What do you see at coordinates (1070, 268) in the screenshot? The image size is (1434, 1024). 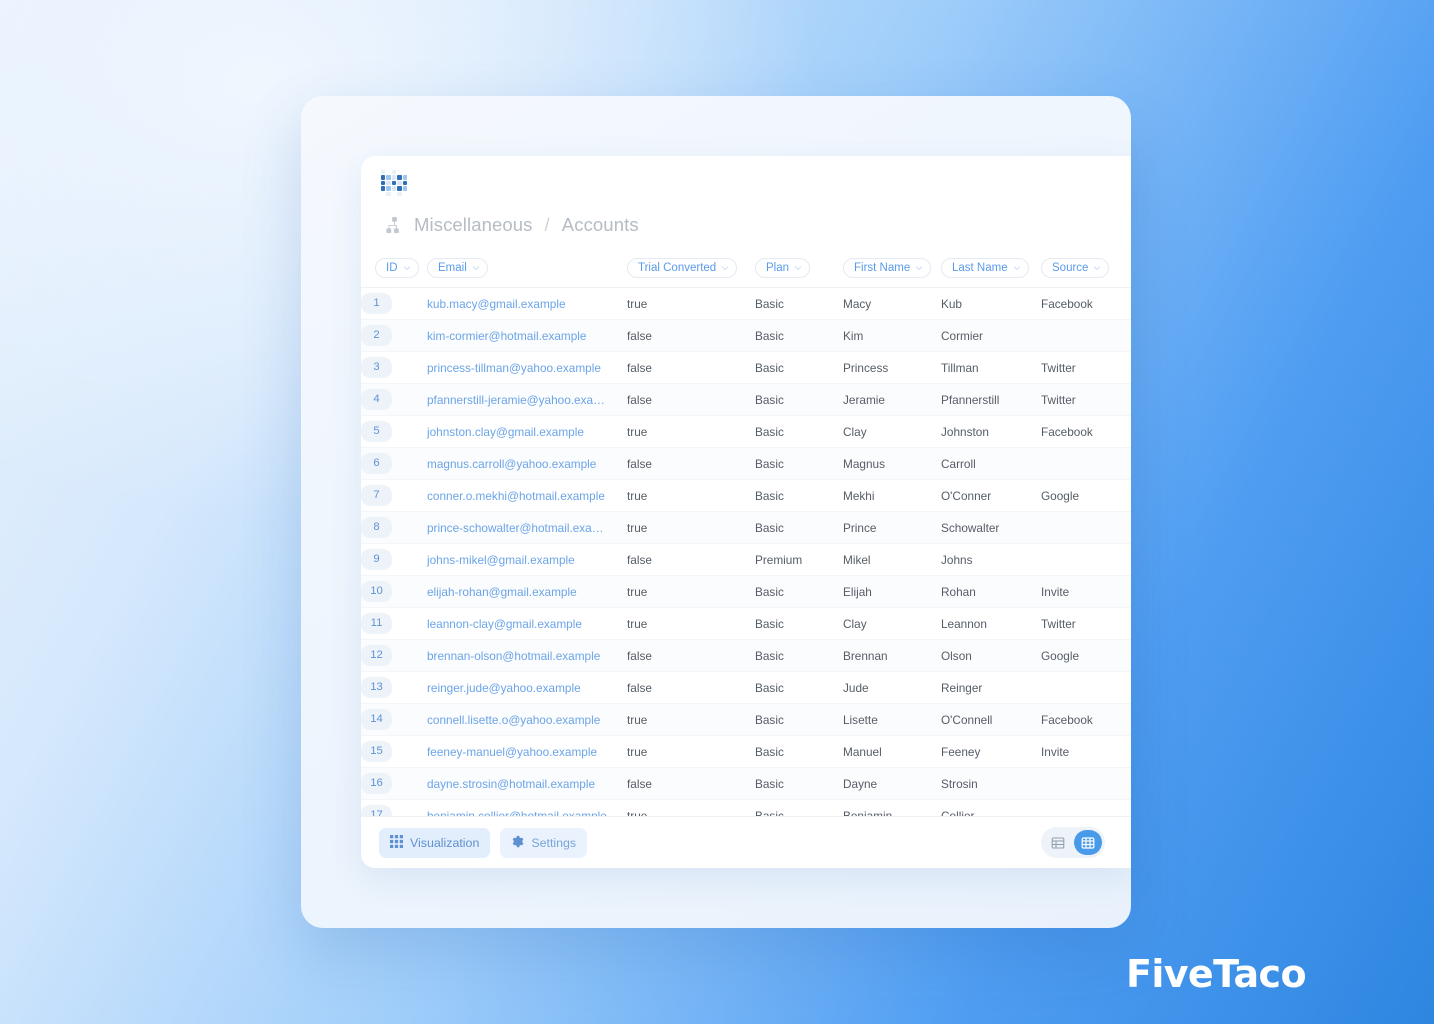 I see `column-label-source: Source` at bounding box center [1070, 268].